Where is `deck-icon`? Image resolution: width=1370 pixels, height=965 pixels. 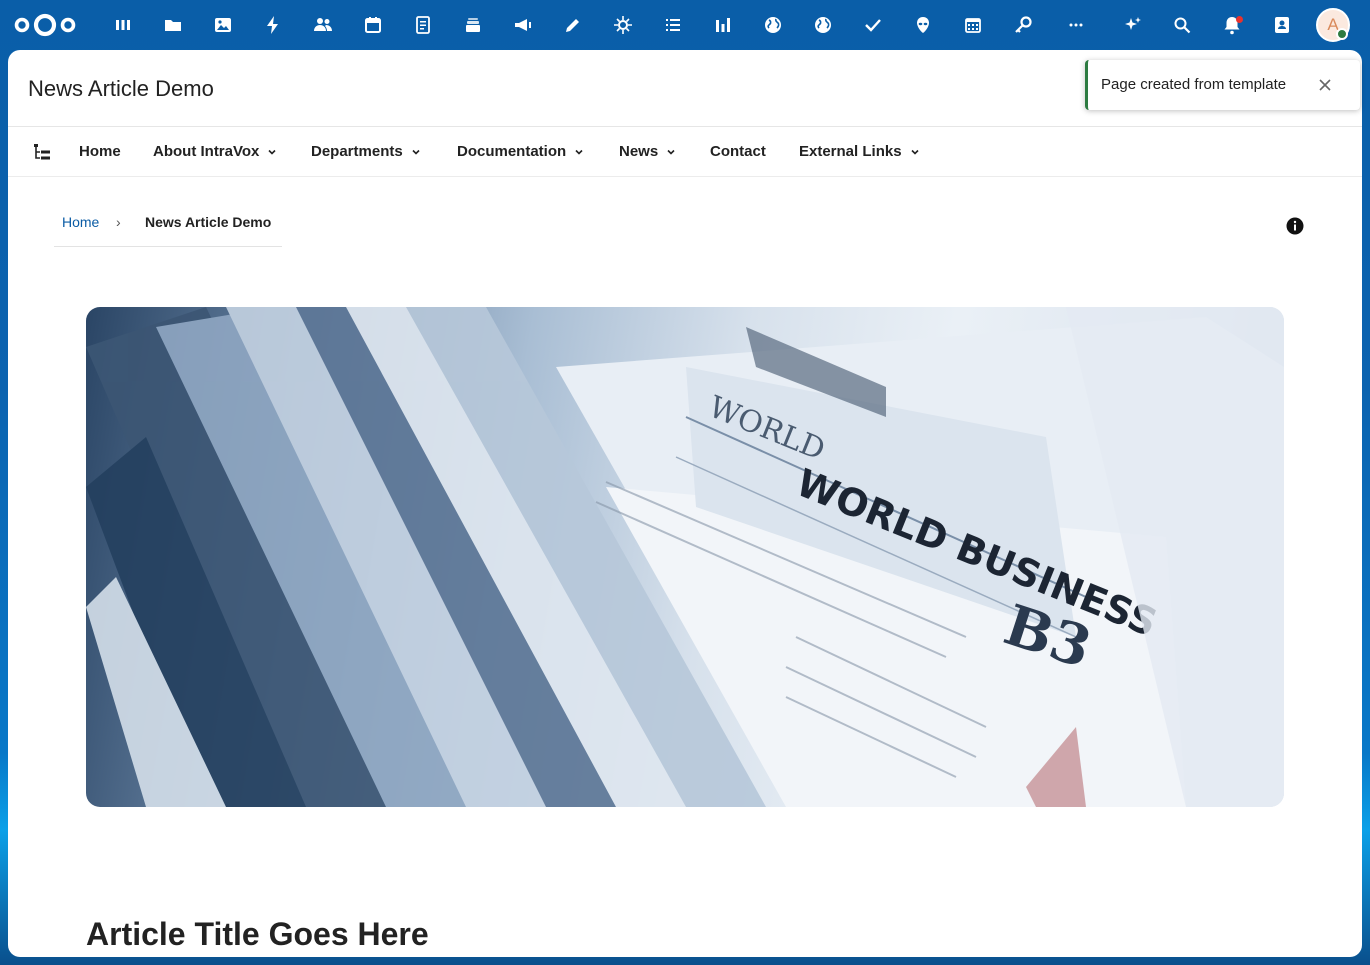
deck-icon is located at coordinates (473, 25).